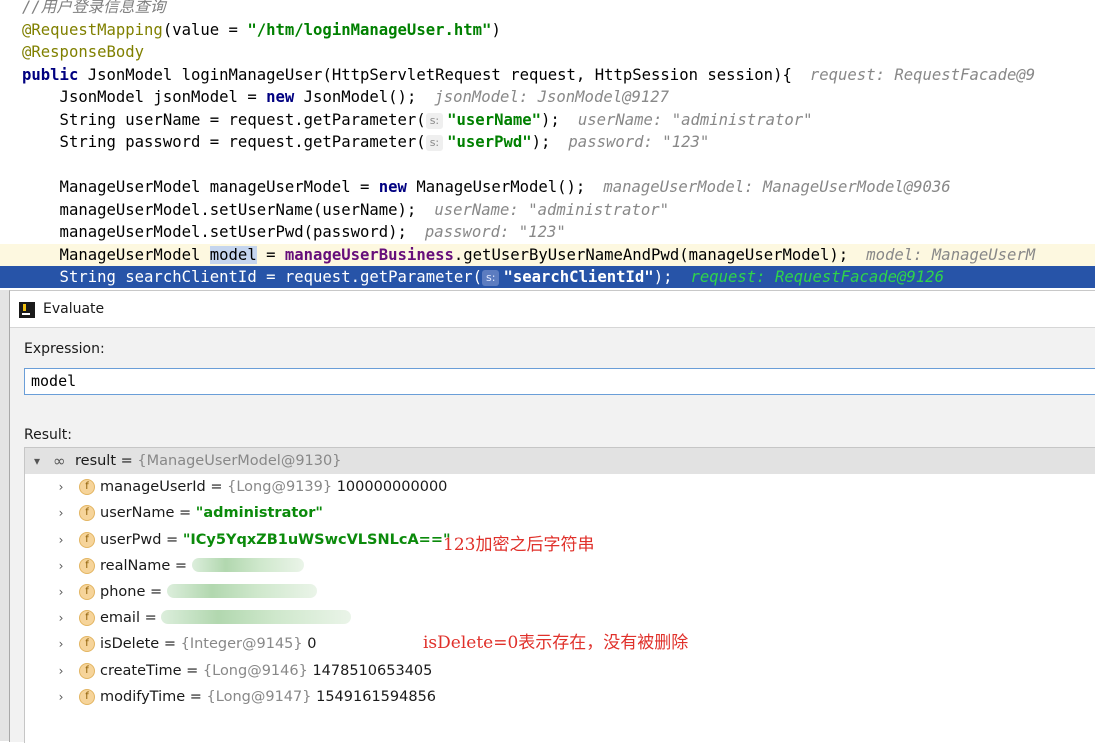 The height and width of the screenshot is (743, 1095). Describe the element at coordinates (130, 644) in the screenshot. I see `field-name: isDelete` at that location.